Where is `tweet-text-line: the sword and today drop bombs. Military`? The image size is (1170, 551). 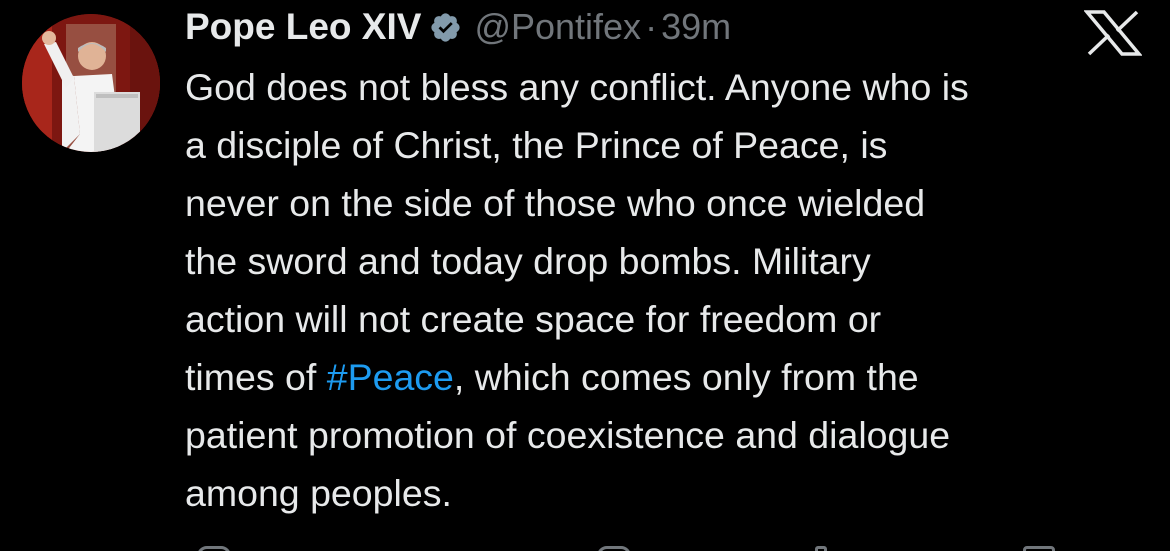
tweet-text-line: the sword and today drop bombs. Military is located at coordinates (665, 261).